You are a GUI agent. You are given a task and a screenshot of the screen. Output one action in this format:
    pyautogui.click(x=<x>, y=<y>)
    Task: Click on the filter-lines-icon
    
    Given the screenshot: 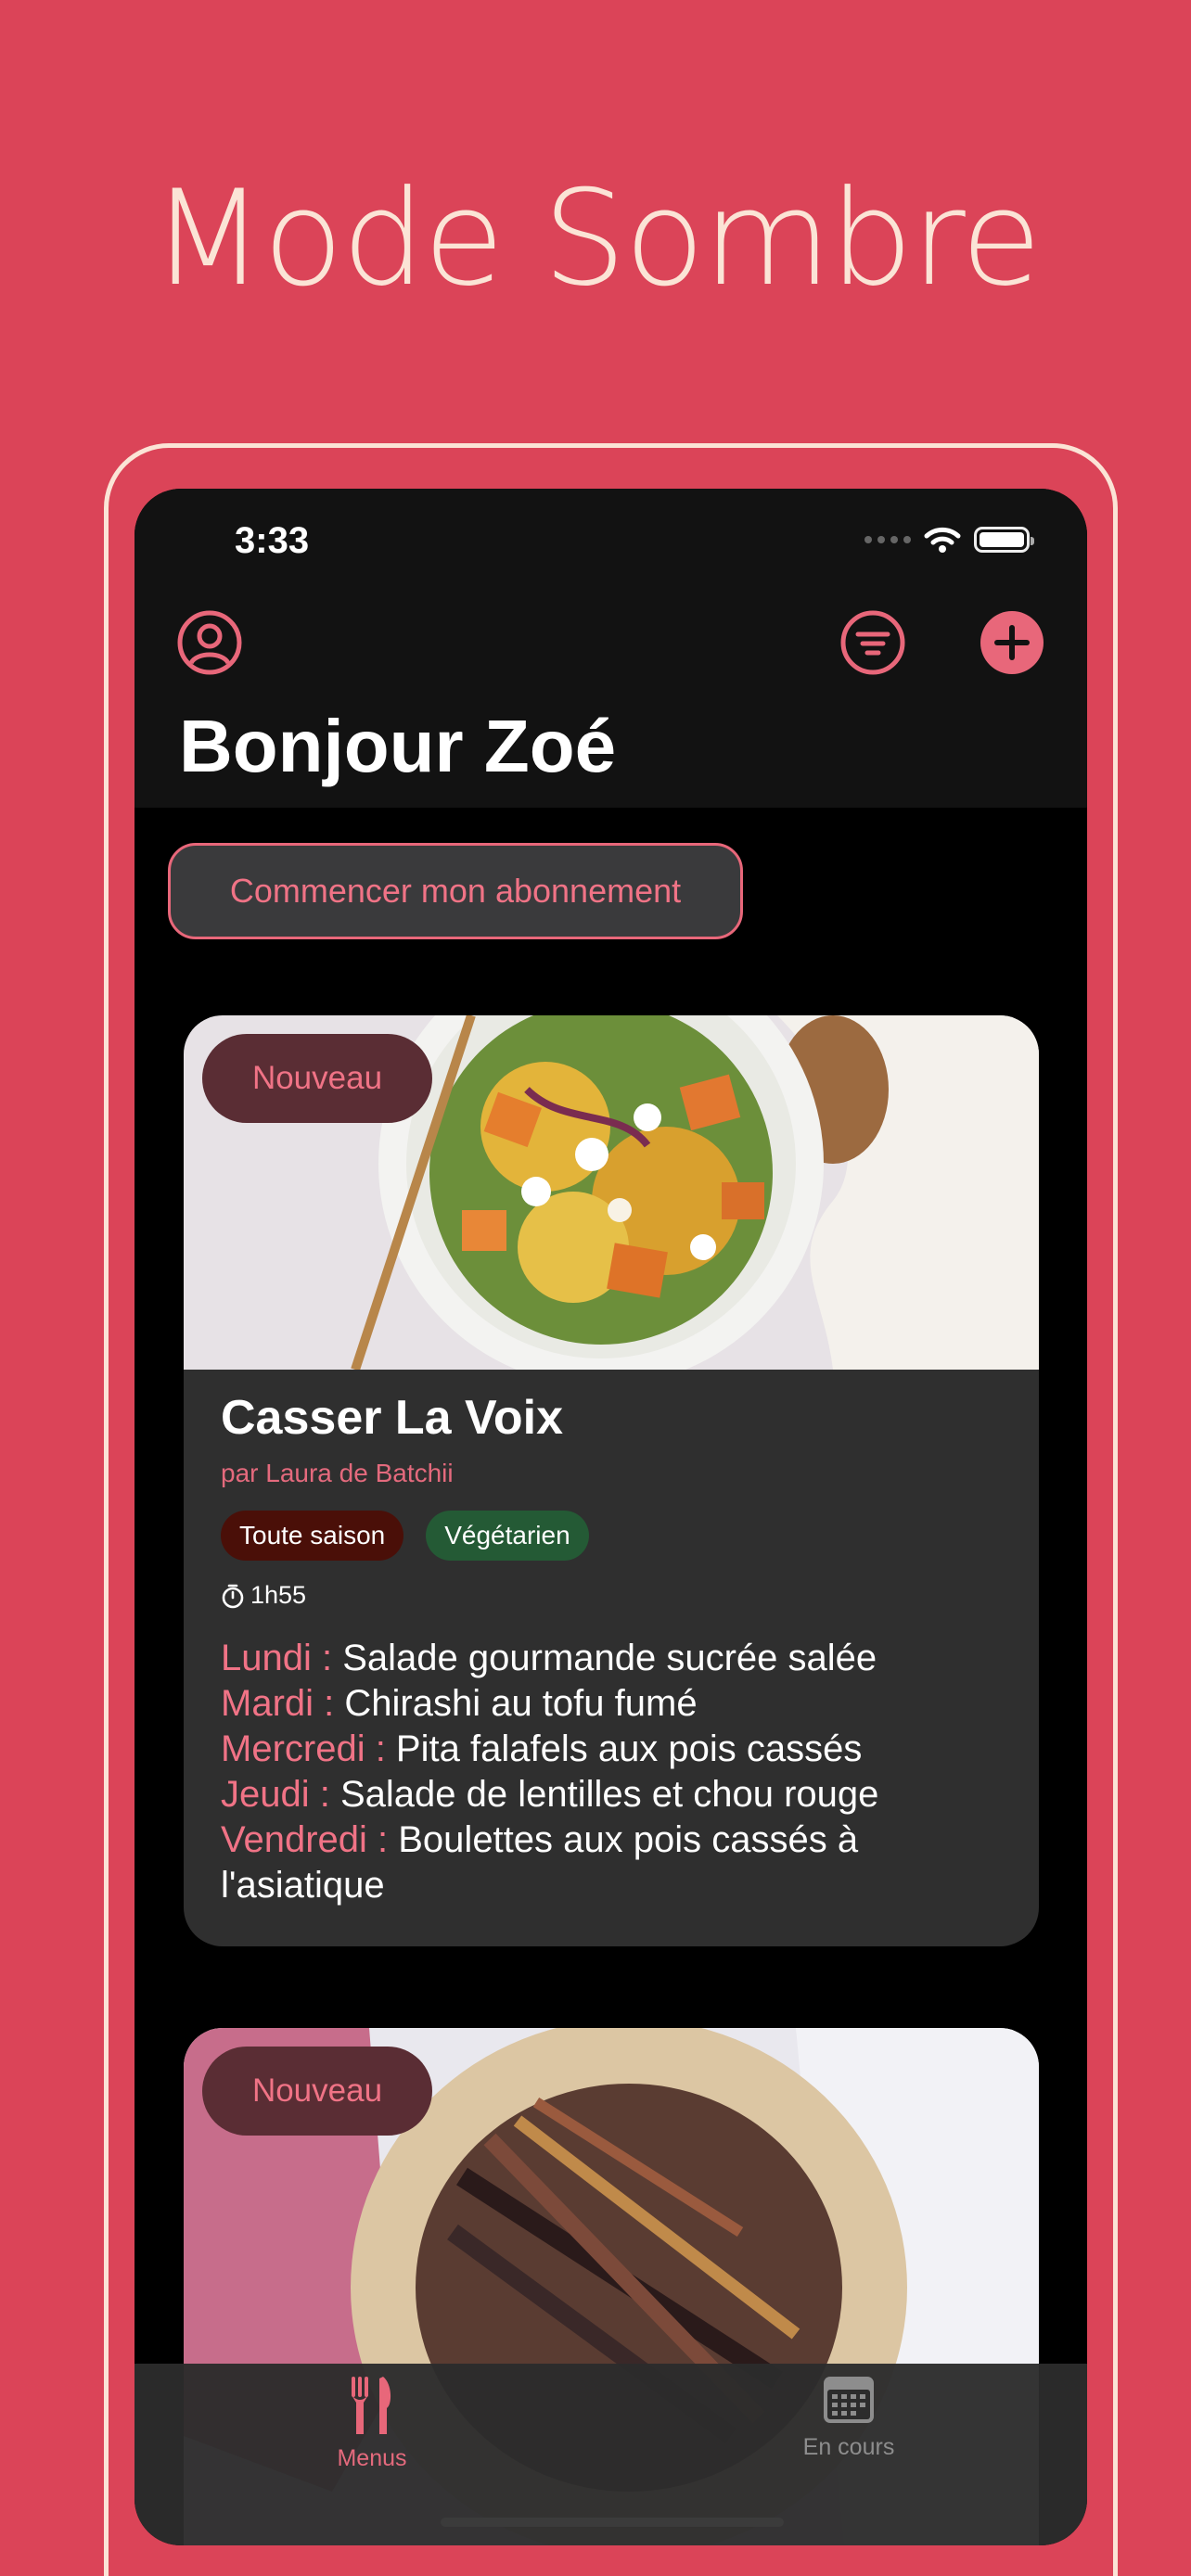 What is the action you would take?
    pyautogui.click(x=872, y=642)
    